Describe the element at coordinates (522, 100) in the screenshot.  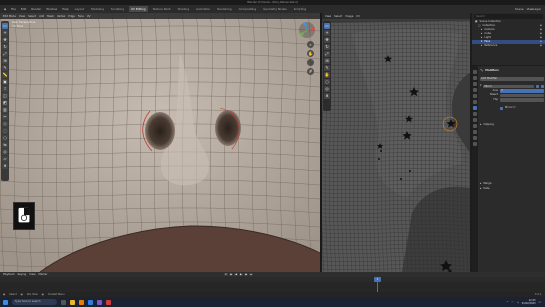
I see `flip-field` at that location.